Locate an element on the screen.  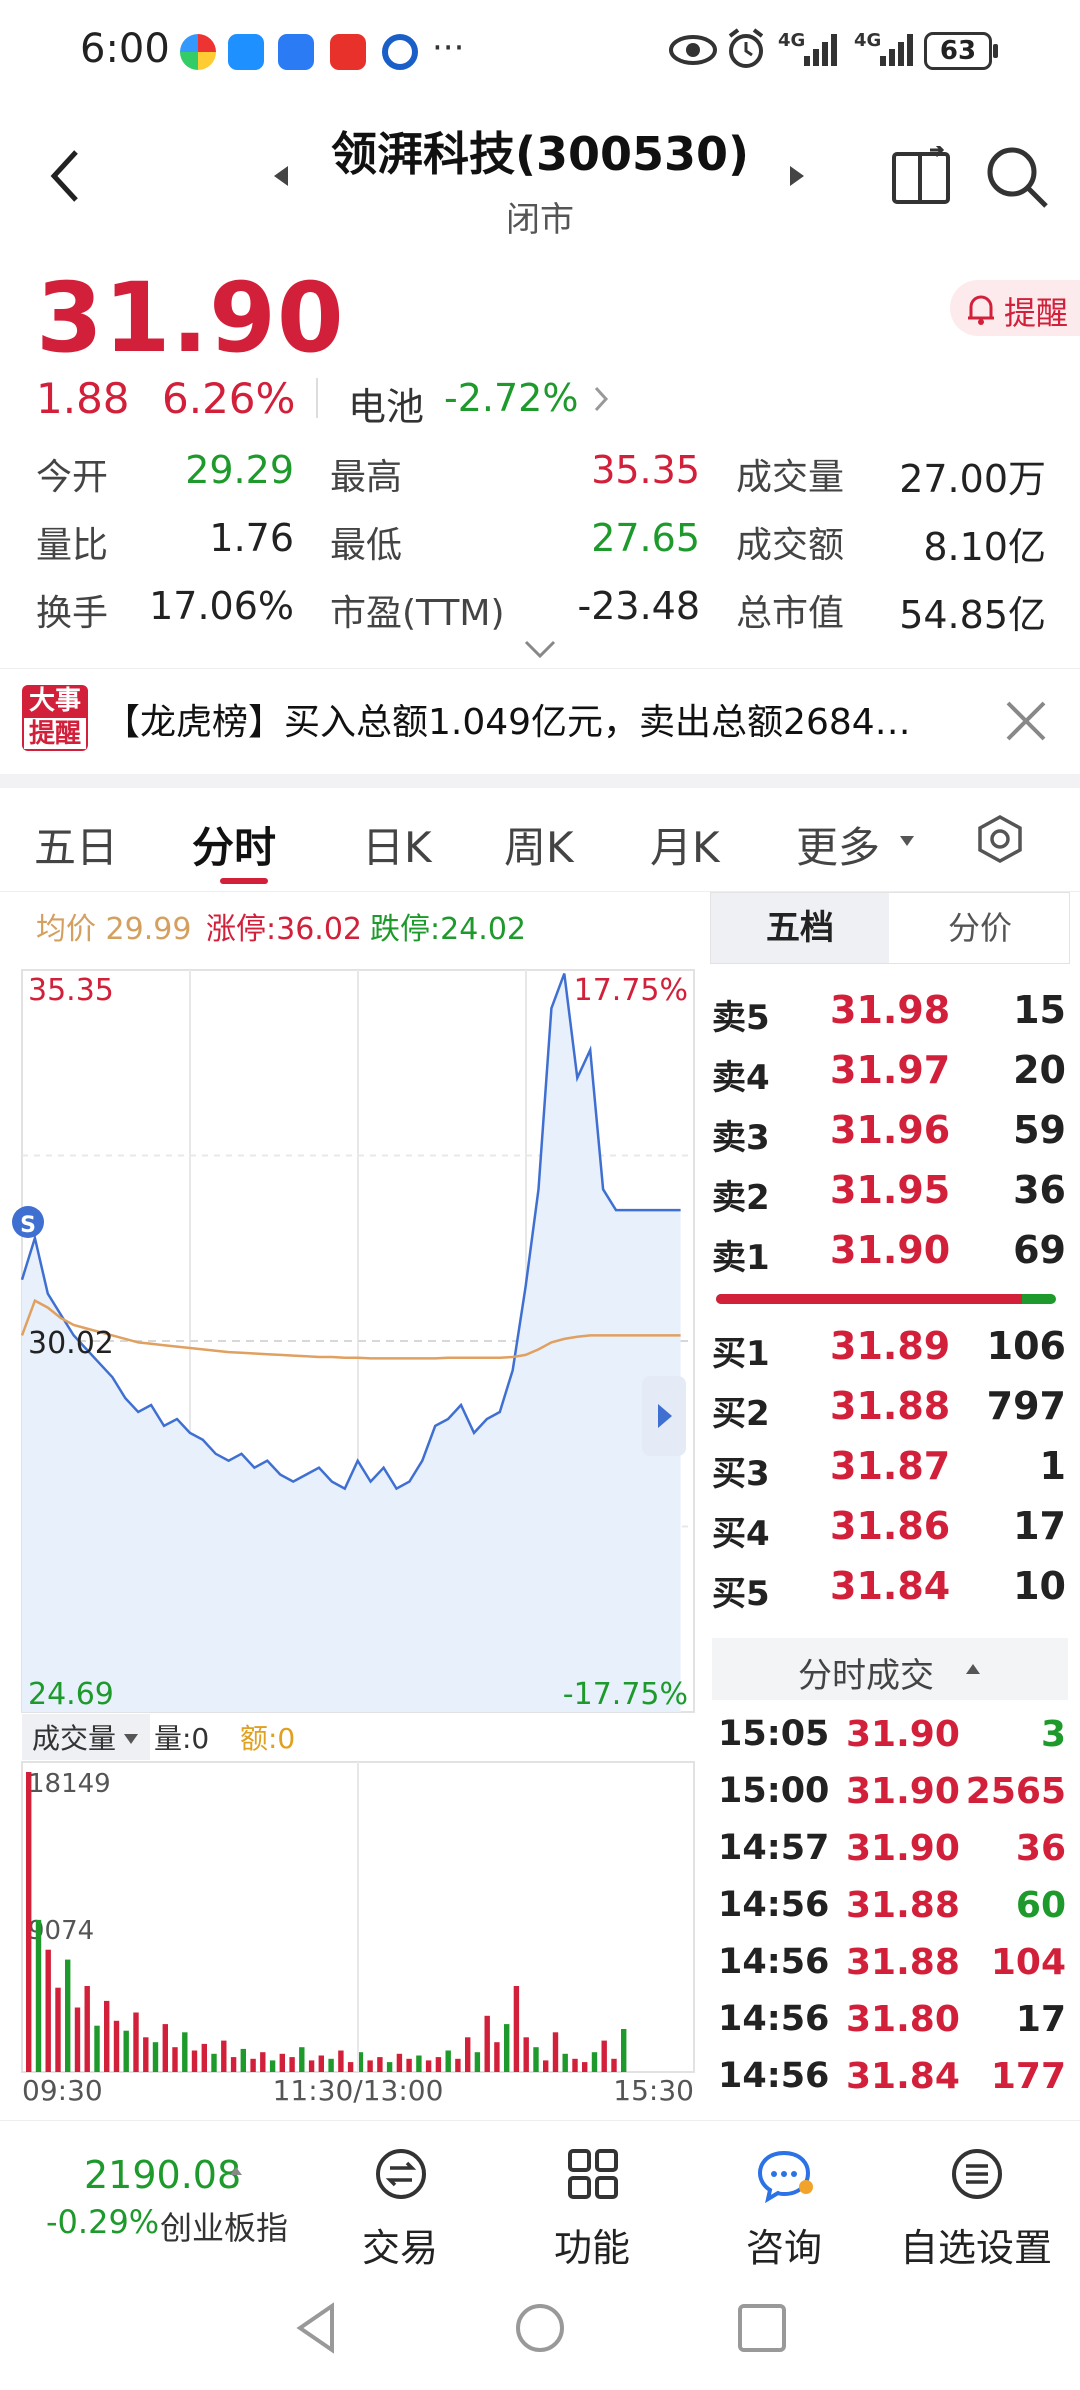
news-badge-top: 大事 is located at coordinates (55, 701).